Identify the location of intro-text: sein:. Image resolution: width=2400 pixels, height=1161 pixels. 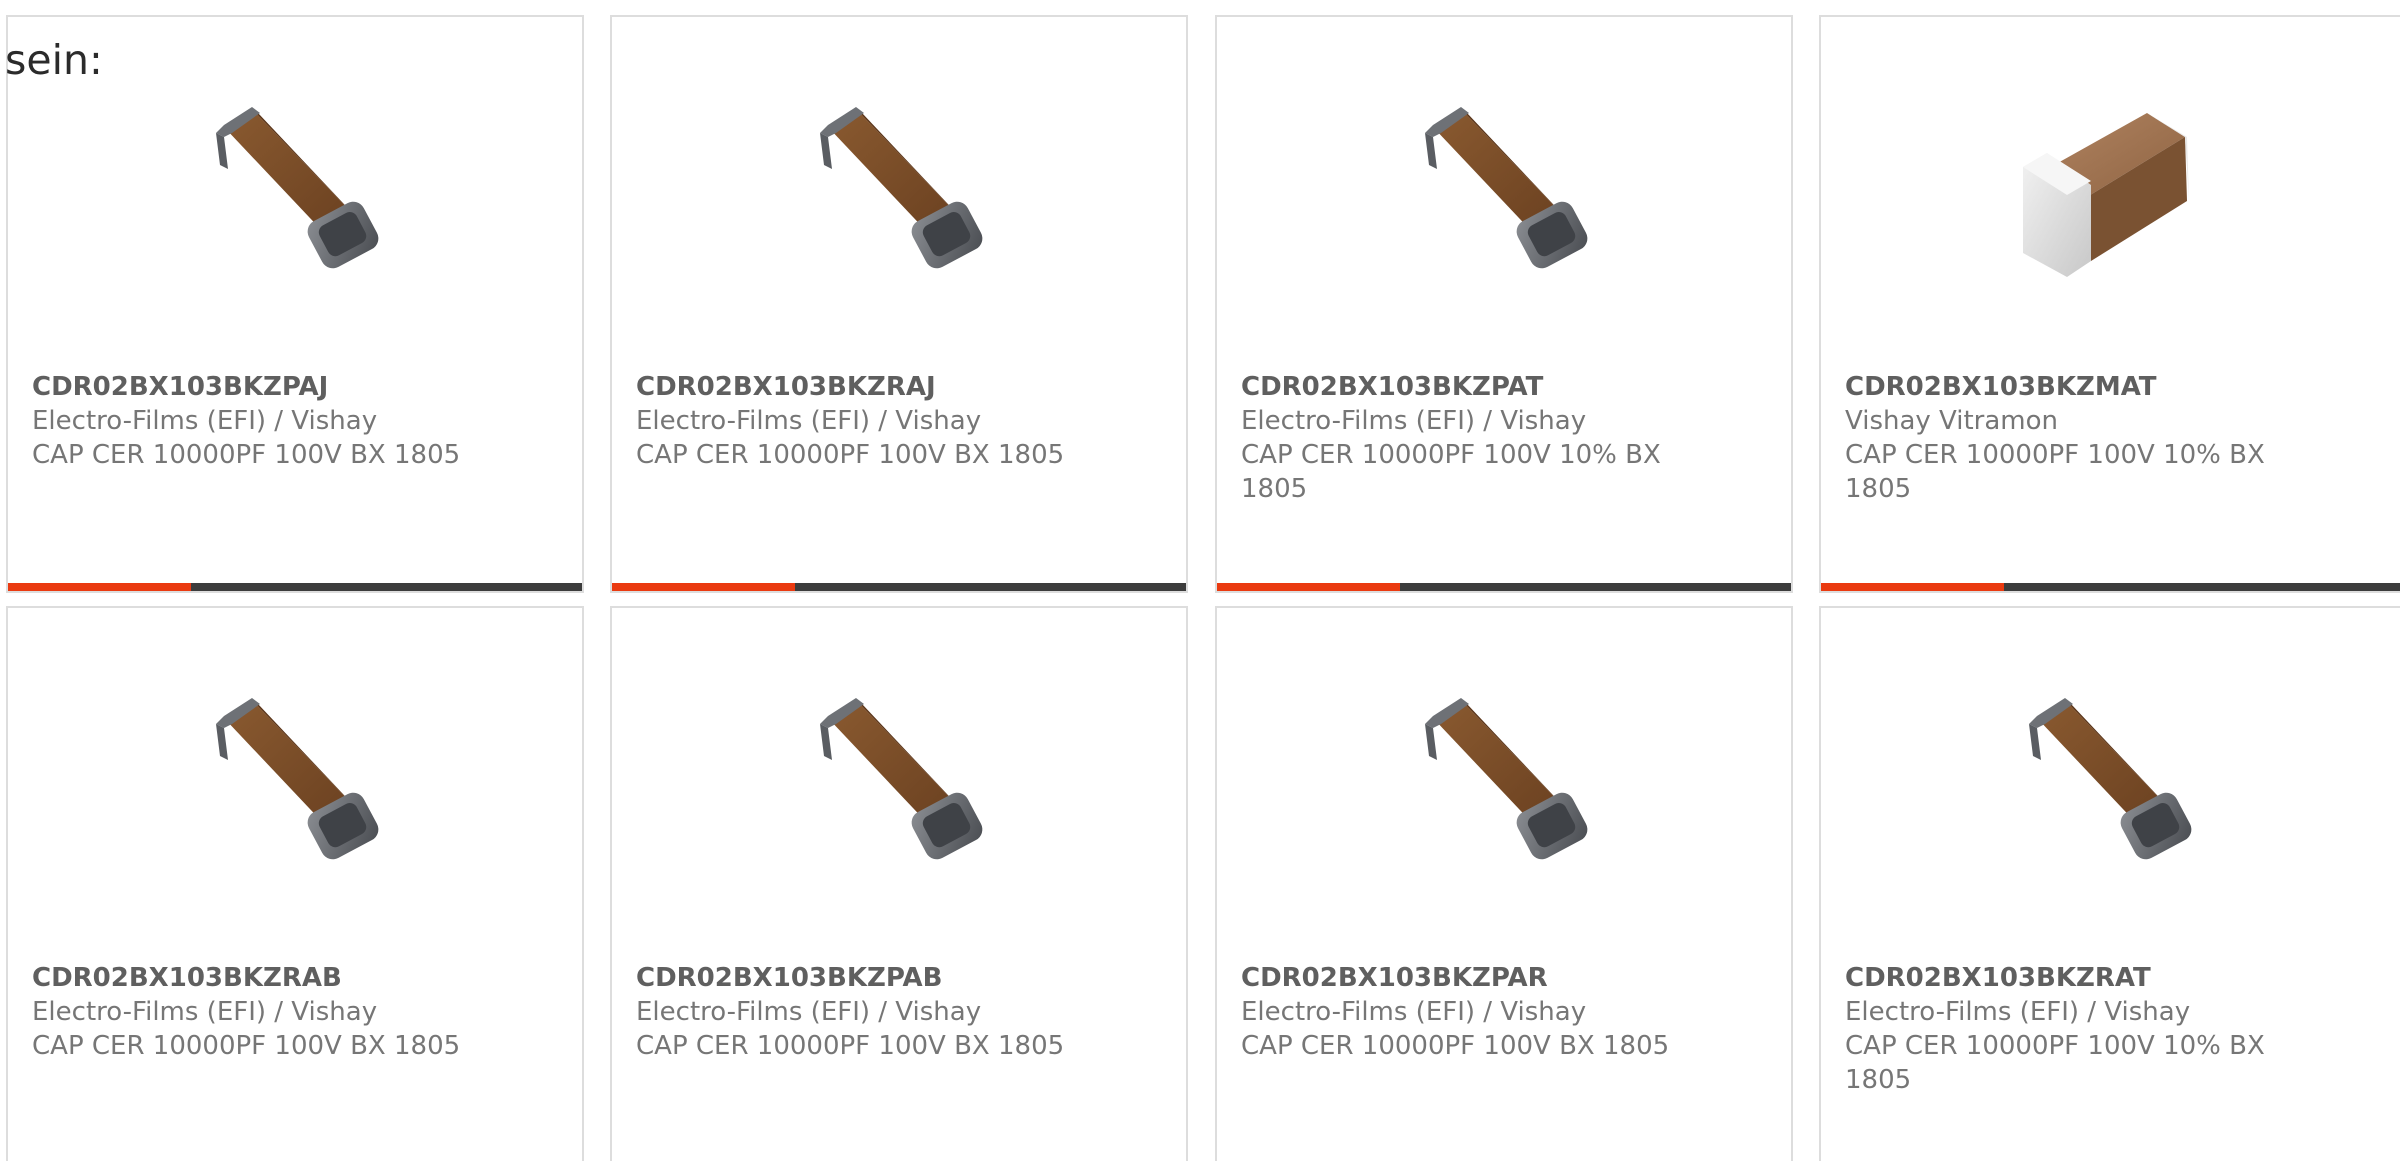
(54, 60).